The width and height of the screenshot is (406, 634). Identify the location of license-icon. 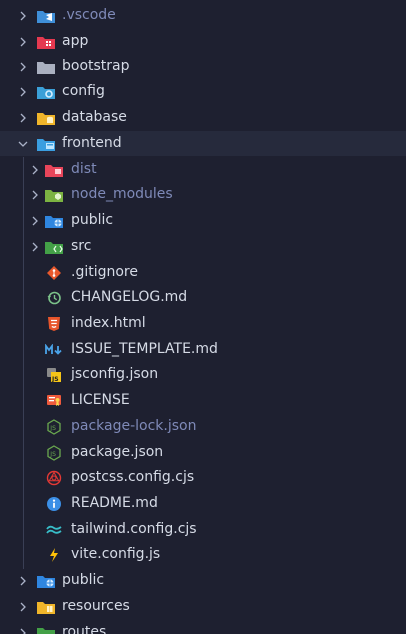
(54, 401).